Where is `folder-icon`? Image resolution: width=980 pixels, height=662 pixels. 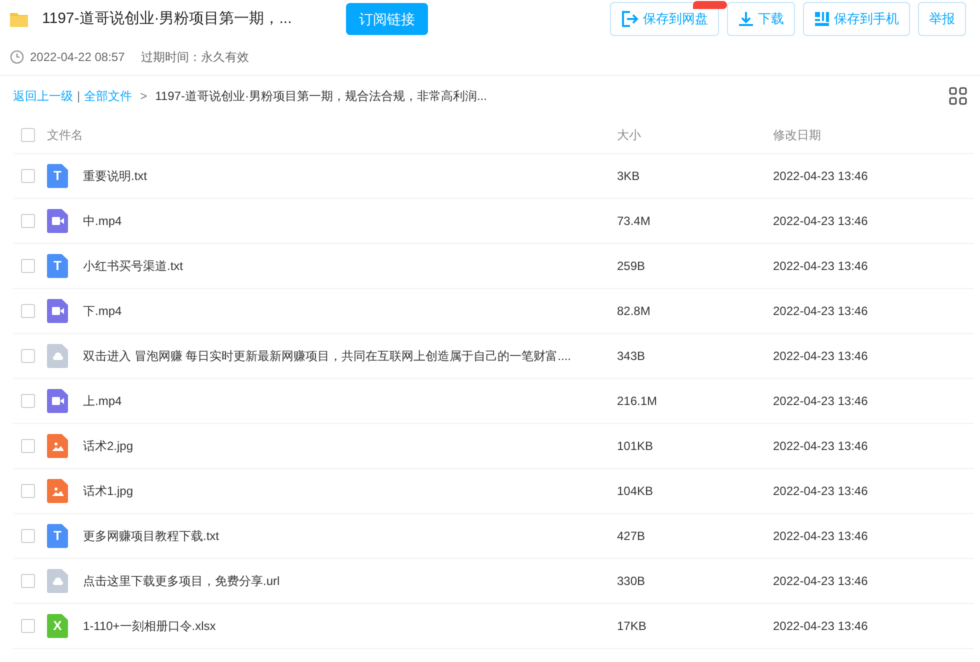 folder-icon is located at coordinates (19, 19).